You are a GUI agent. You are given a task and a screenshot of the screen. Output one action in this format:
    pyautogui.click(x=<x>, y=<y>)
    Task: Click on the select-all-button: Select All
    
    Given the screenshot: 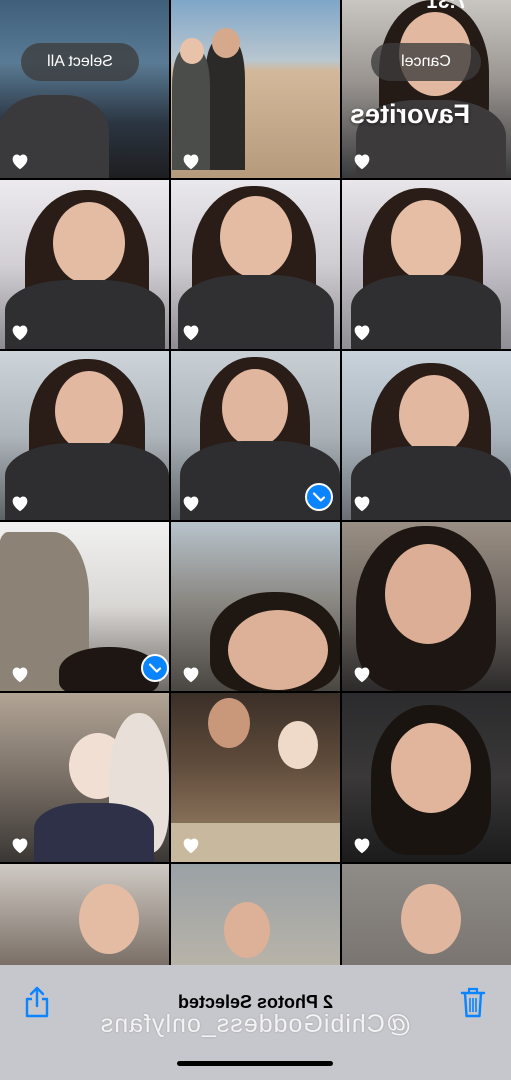 What is the action you would take?
    pyautogui.click(x=80, y=62)
    